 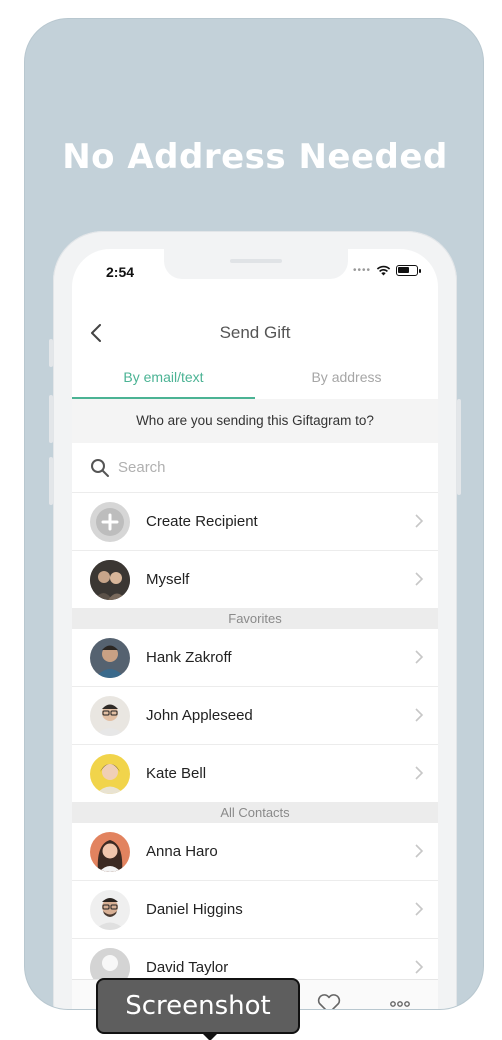 What do you see at coordinates (408, 270) in the screenshot?
I see `battery-icon` at bounding box center [408, 270].